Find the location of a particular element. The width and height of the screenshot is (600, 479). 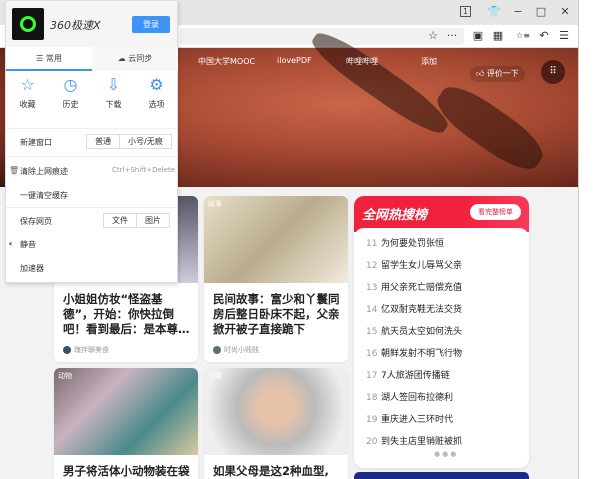

favorites-label: 收藏 is located at coordinates (27, 104).